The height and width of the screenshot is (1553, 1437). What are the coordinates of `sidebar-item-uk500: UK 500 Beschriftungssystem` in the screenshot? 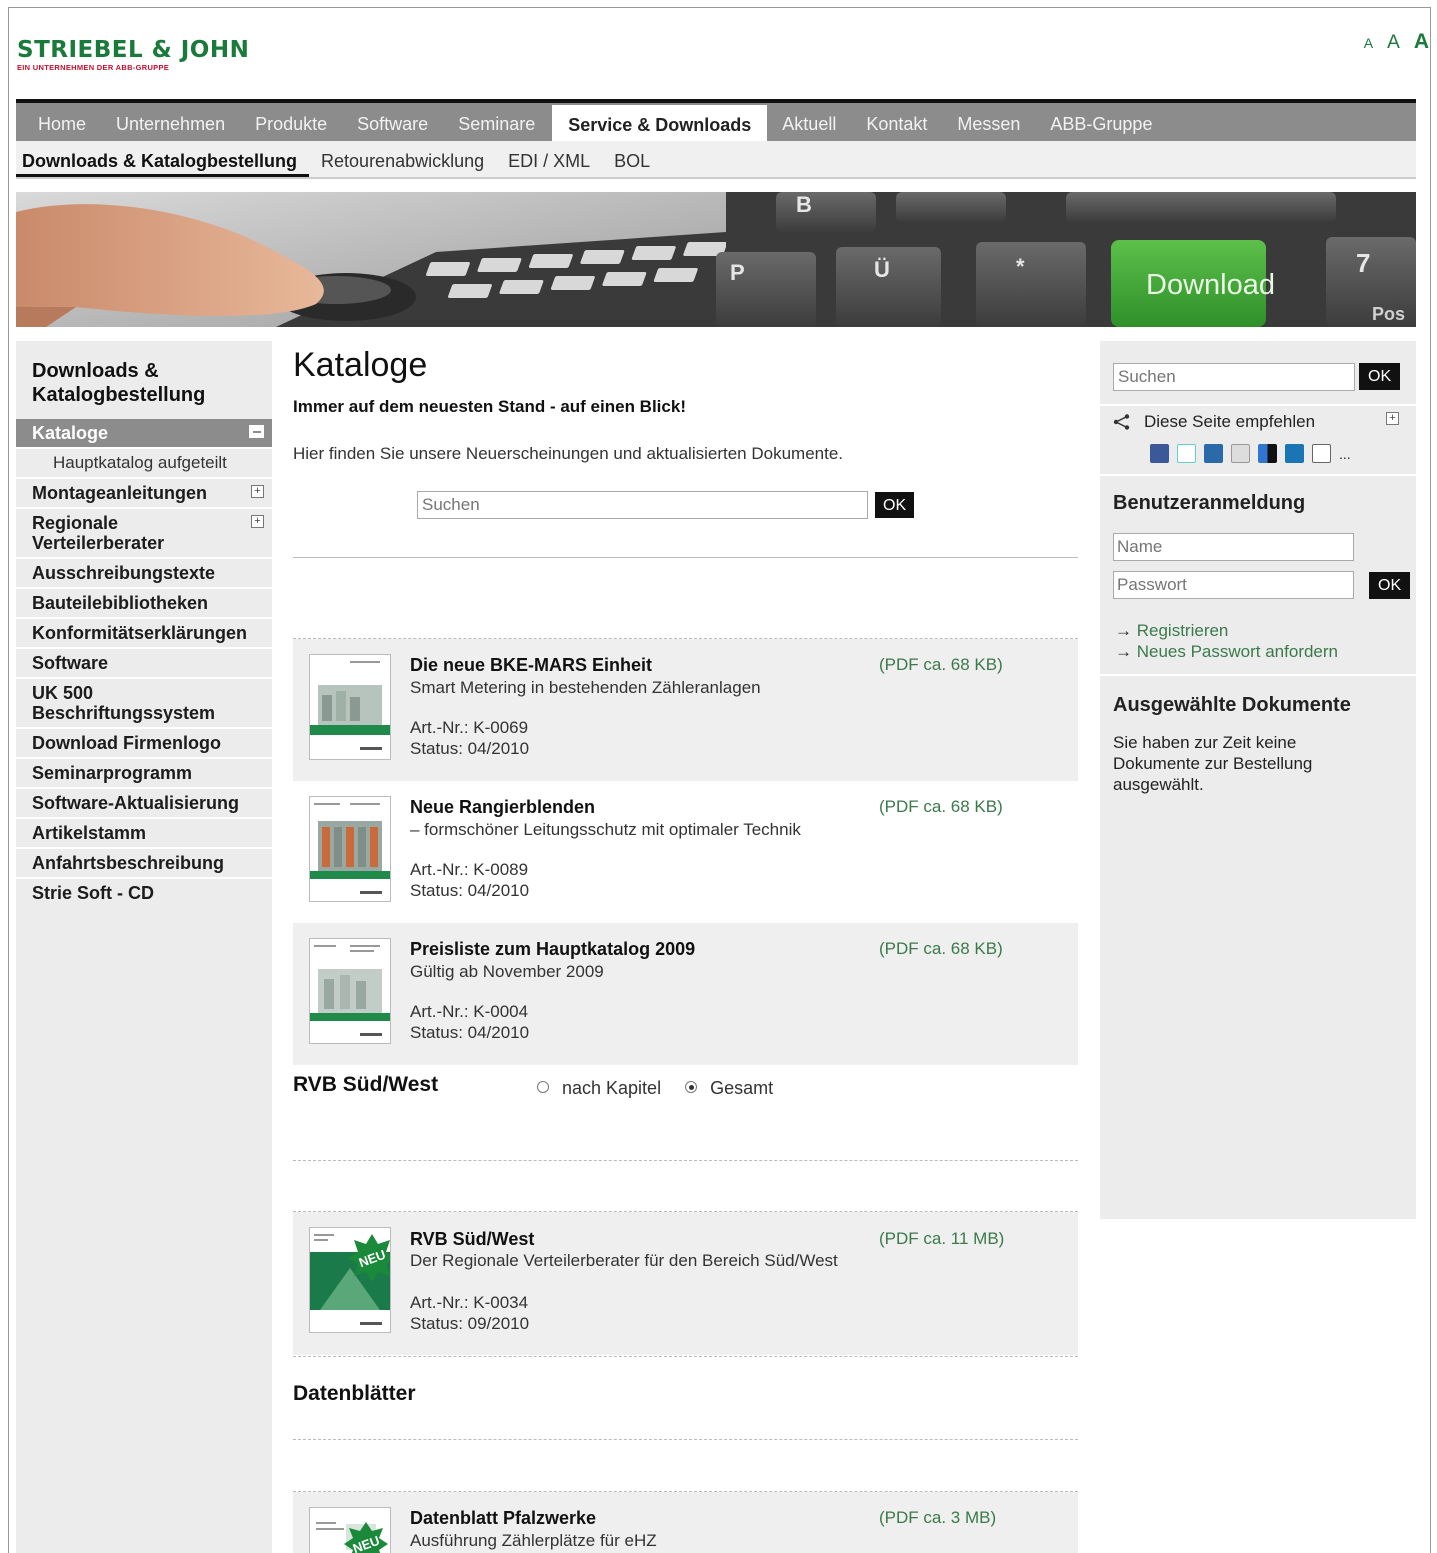 It's located at (144, 704).